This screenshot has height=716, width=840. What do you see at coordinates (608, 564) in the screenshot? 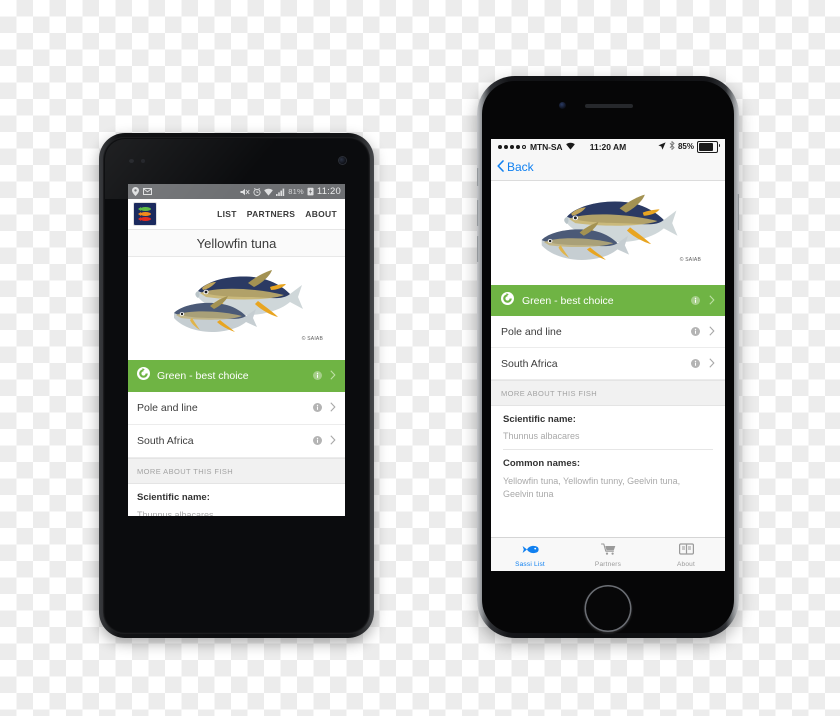
I see `tab-label: Partners` at bounding box center [608, 564].